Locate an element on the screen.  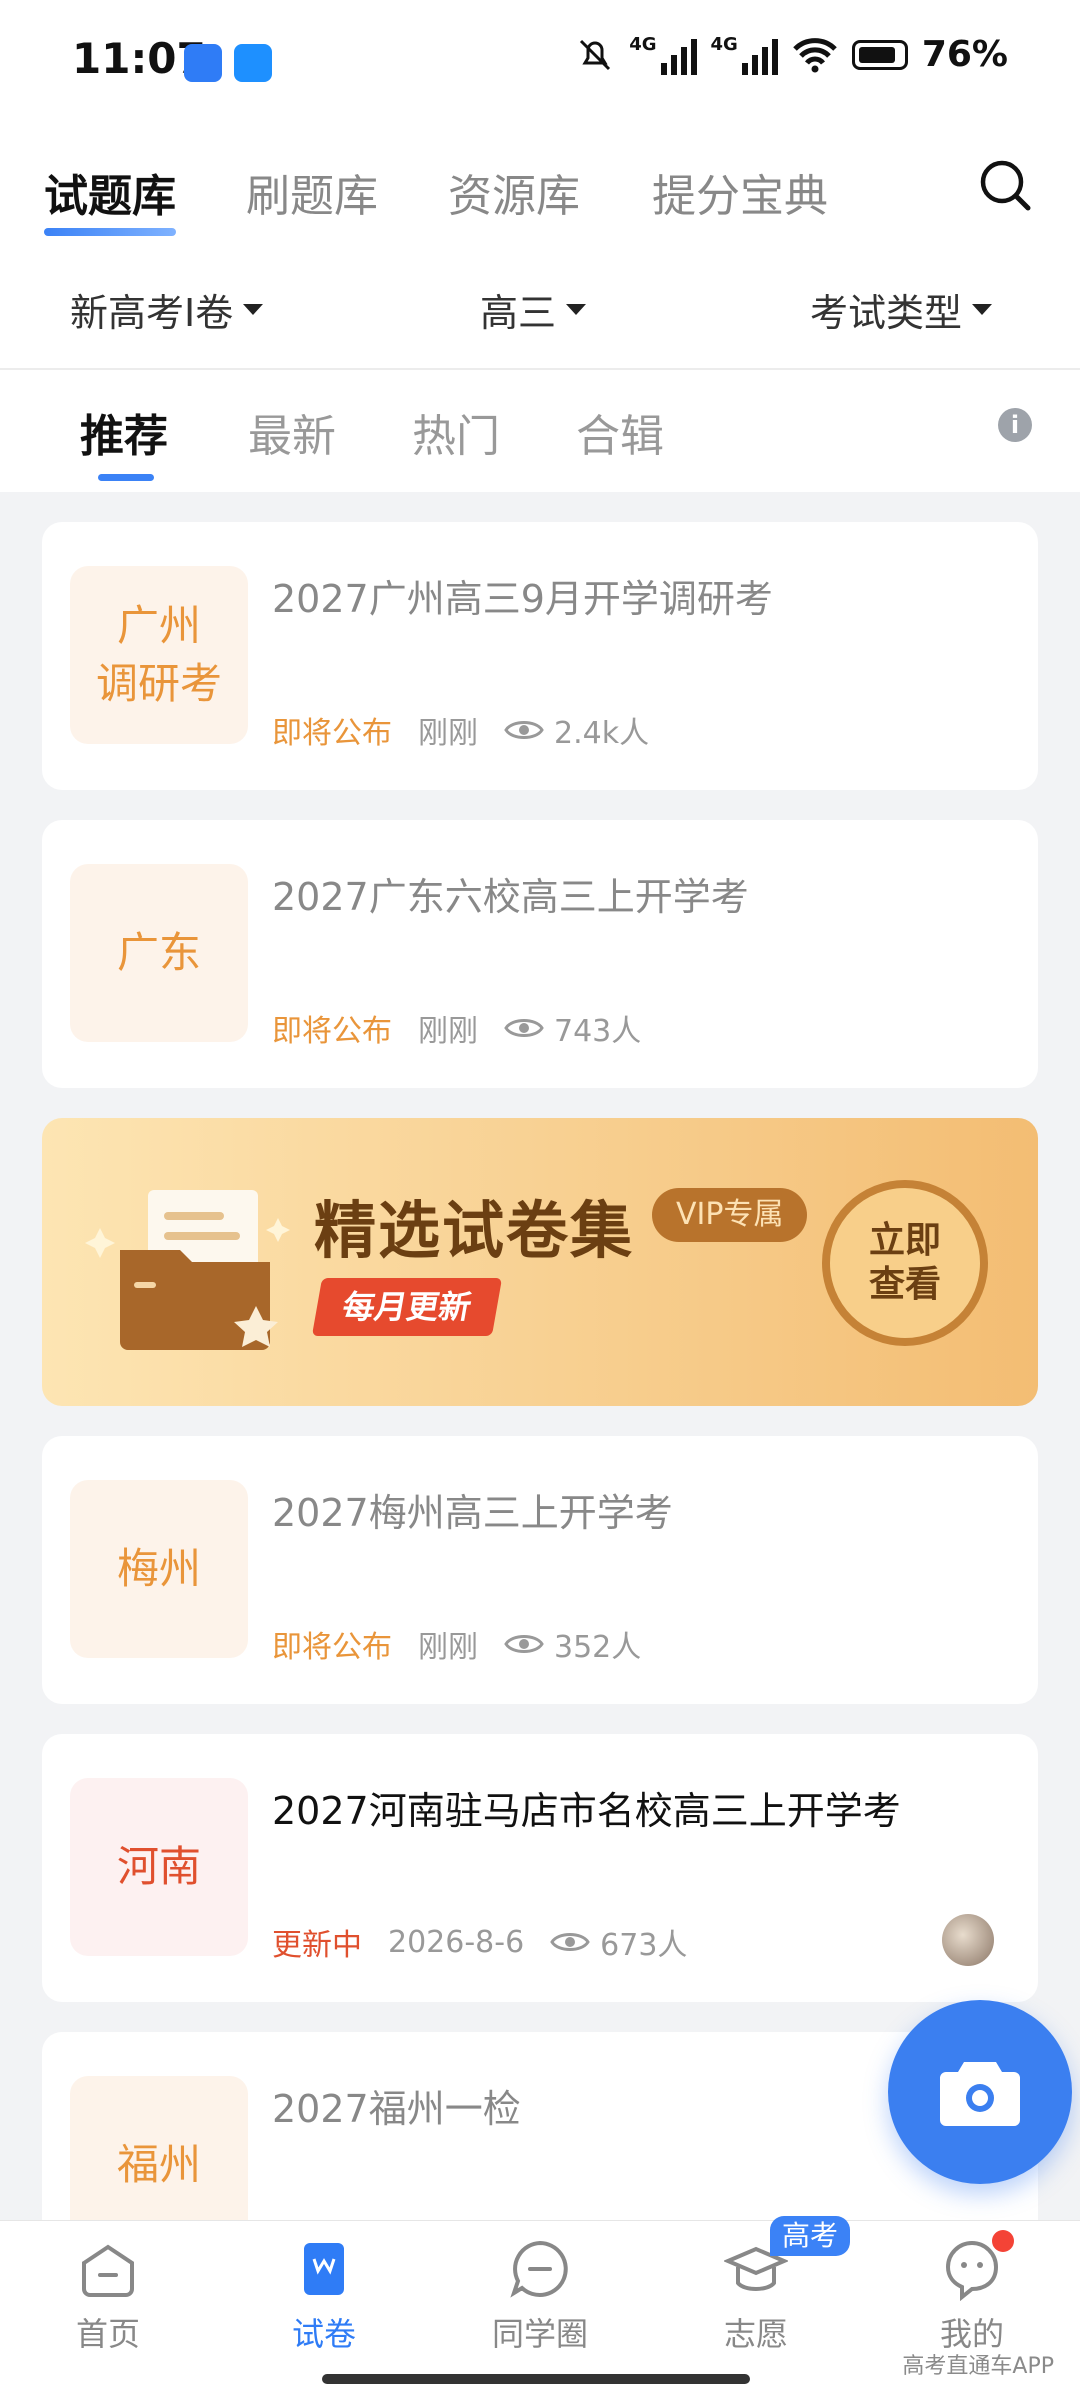
tab-collection: 合辑 is located at coordinates (620, 432).